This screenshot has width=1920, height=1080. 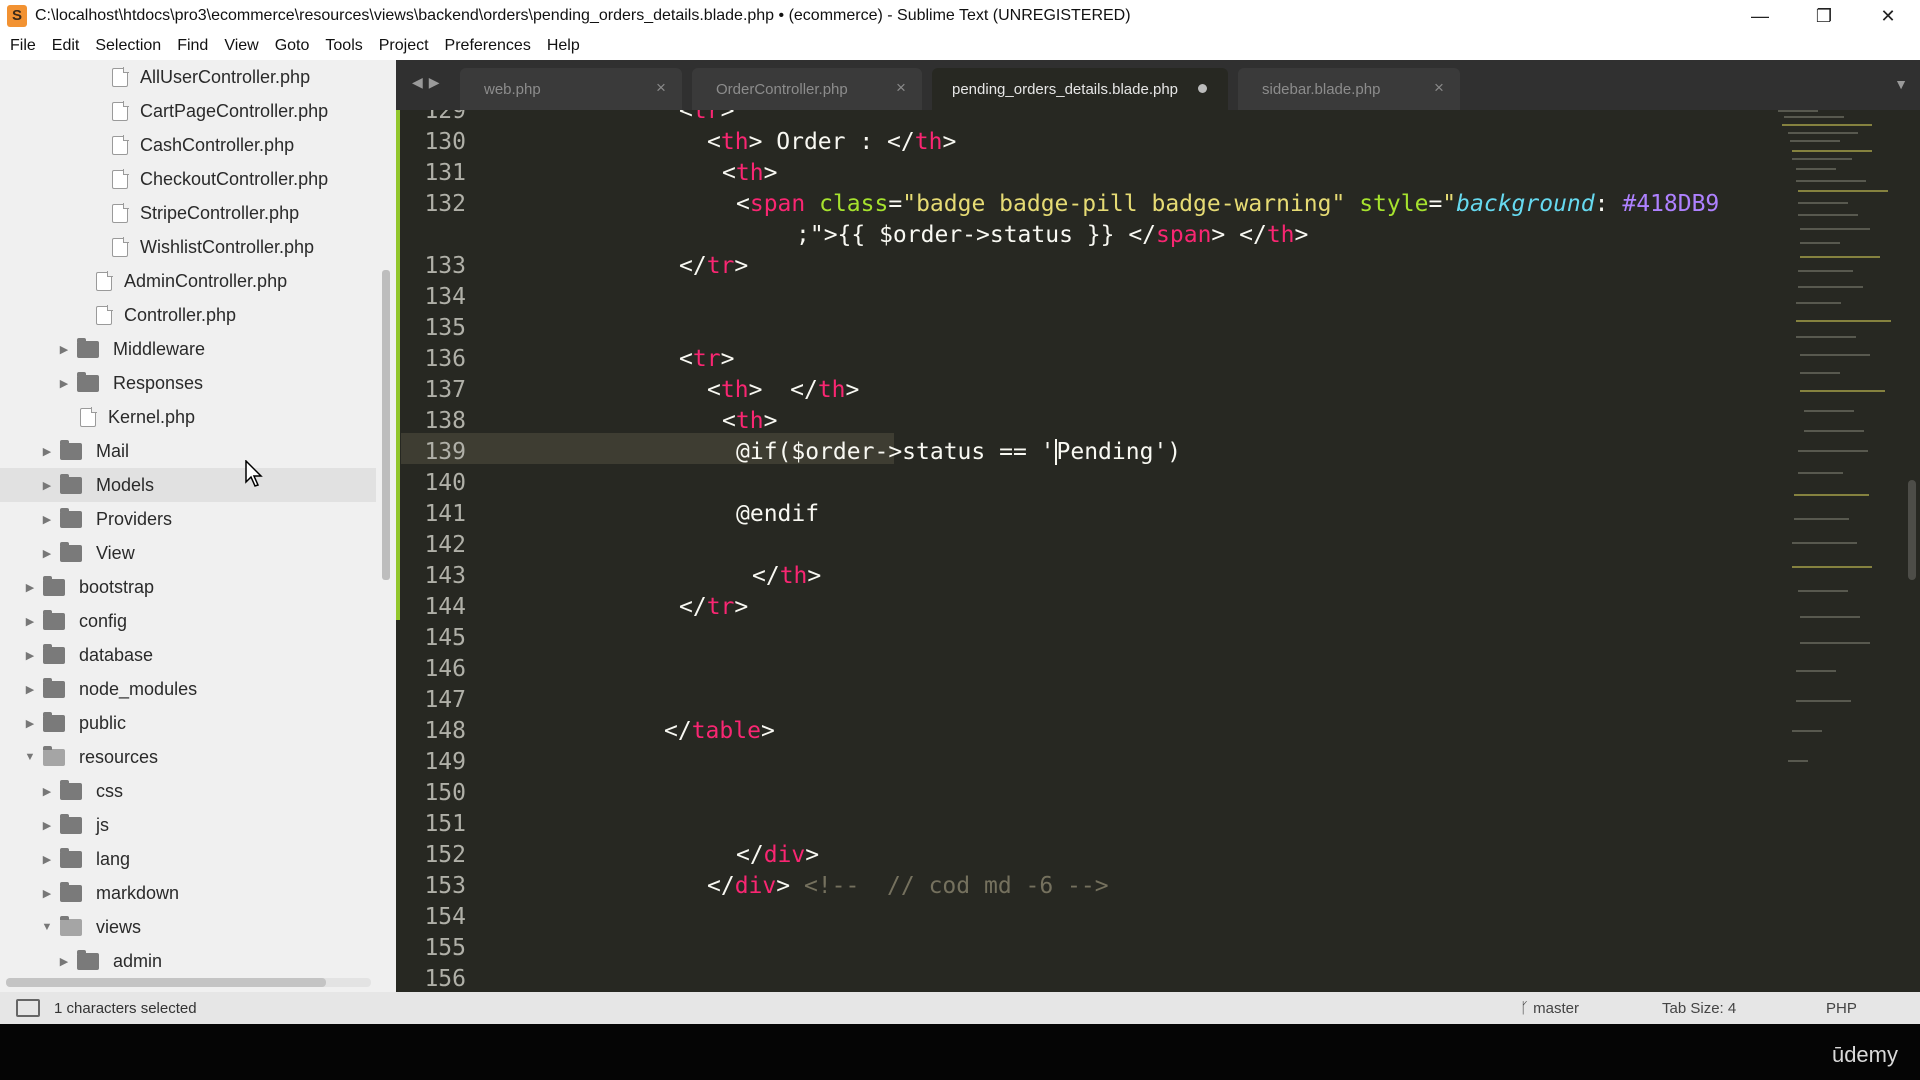 What do you see at coordinates (787, 576) in the screenshot?
I see `code-line: </th>` at bounding box center [787, 576].